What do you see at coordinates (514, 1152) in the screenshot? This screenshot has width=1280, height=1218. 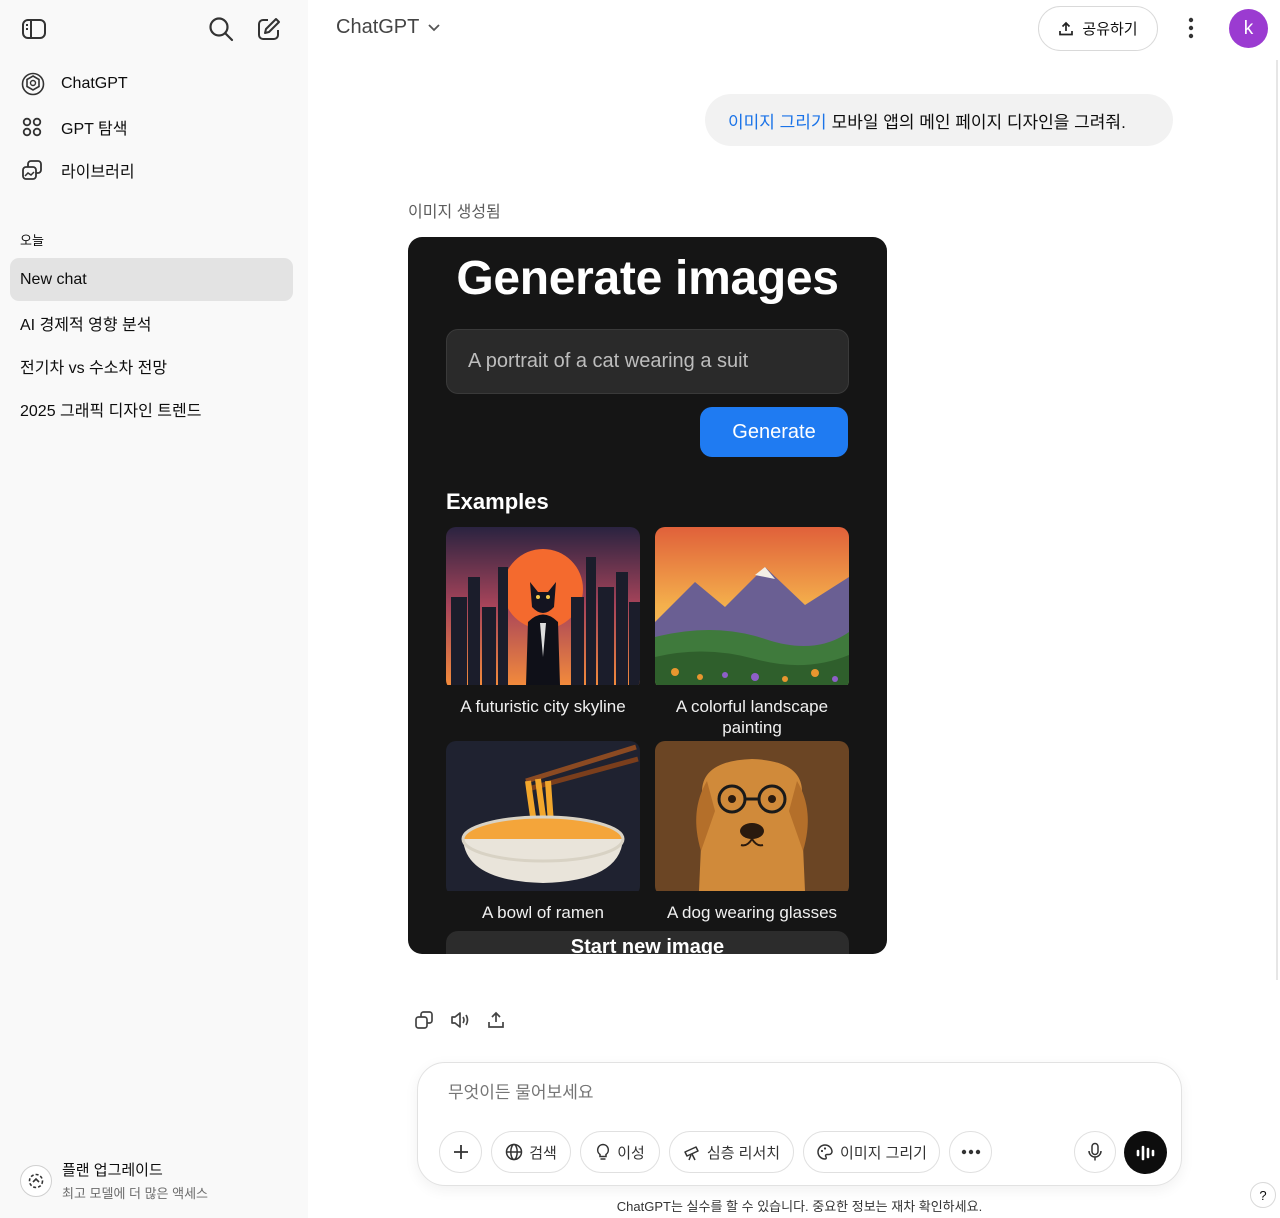 I see `globe-icon` at bounding box center [514, 1152].